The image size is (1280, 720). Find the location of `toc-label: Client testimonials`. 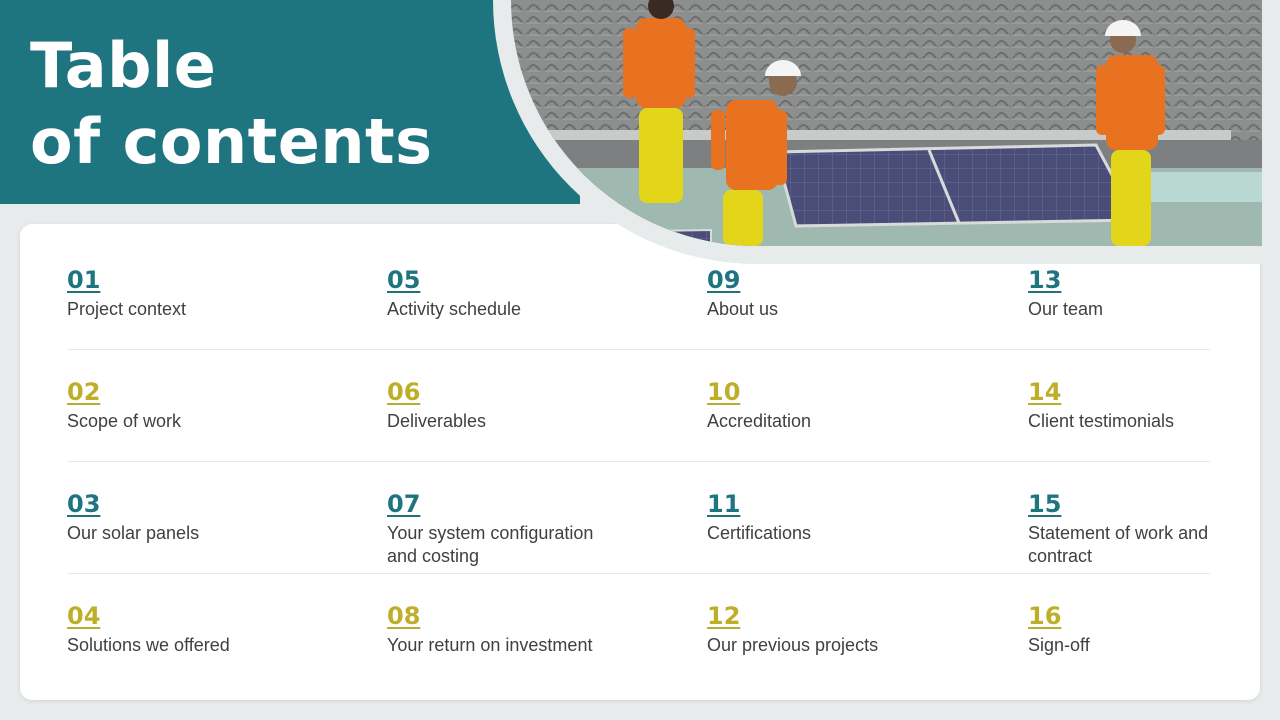

toc-label: Client testimonials is located at coordinates (1101, 421).